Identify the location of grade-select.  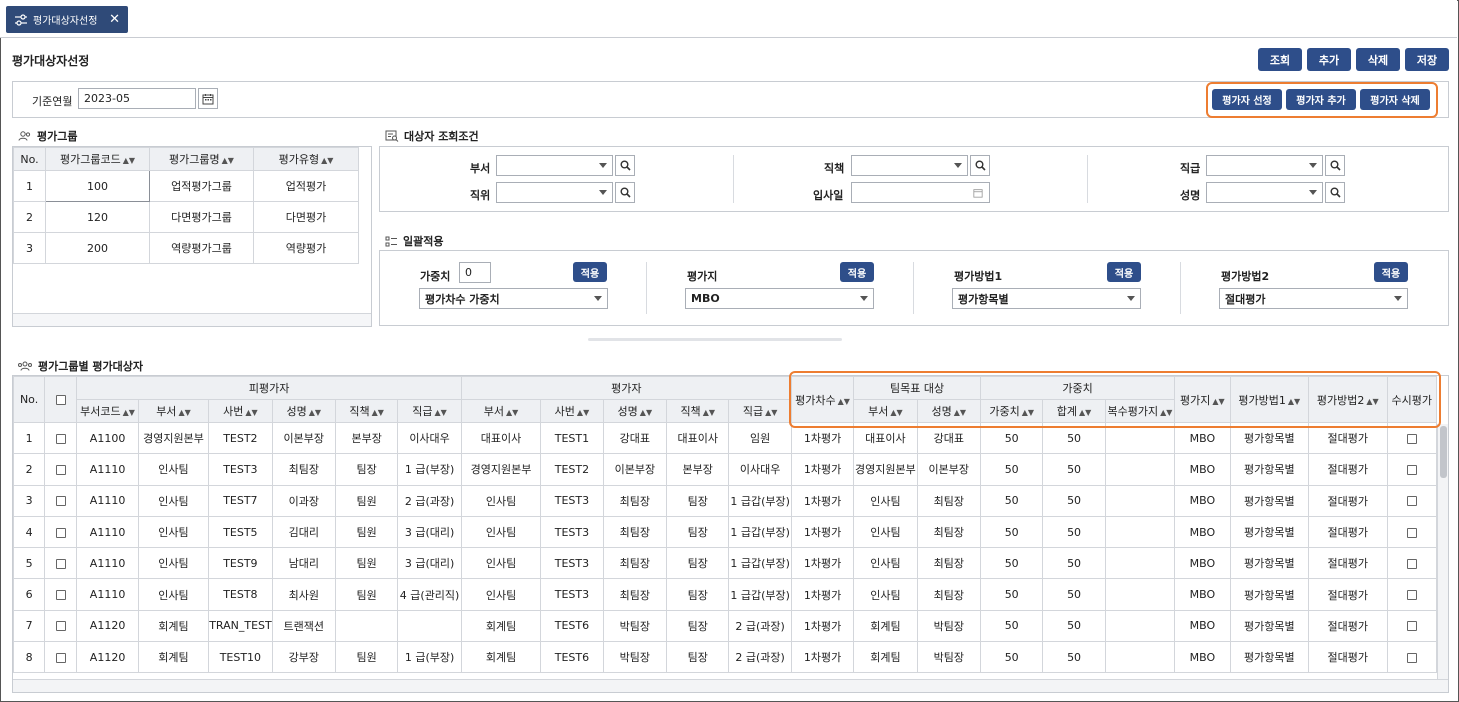
(1264, 165).